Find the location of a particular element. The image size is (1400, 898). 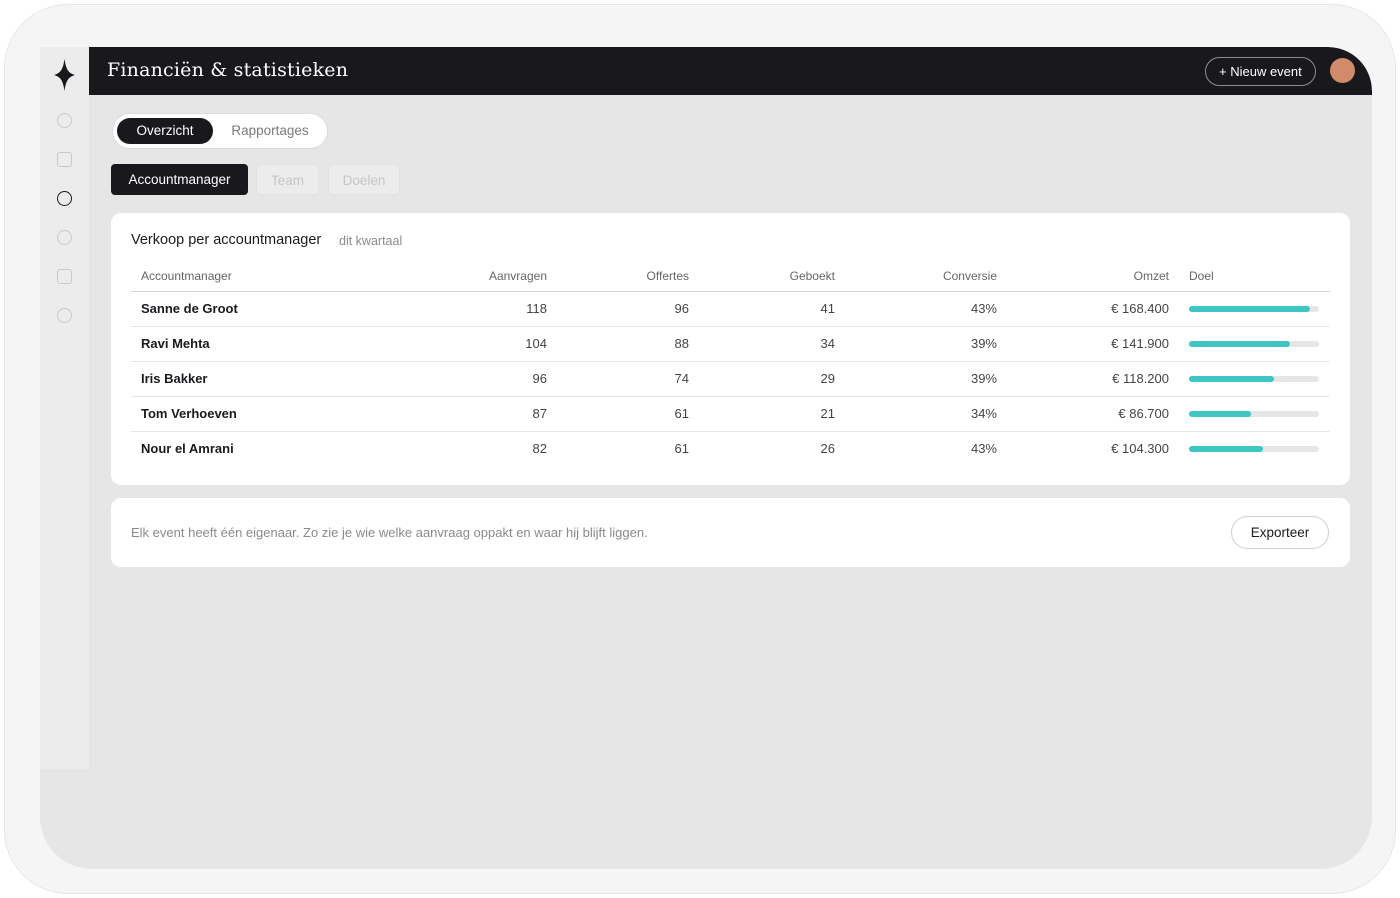

col-doel: Doel is located at coordinates (1201, 276).